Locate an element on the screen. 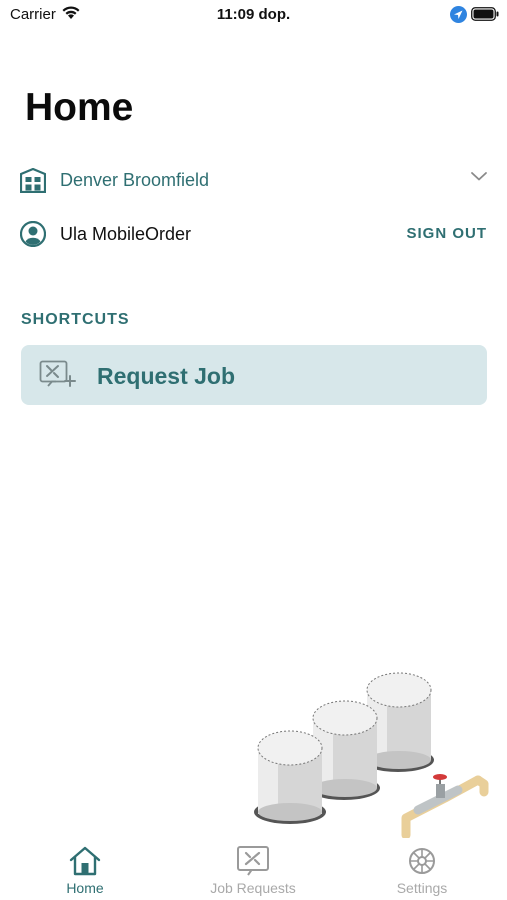 This screenshot has width=507, height=900. request-job-shortcut: Request Job is located at coordinates (254, 375).